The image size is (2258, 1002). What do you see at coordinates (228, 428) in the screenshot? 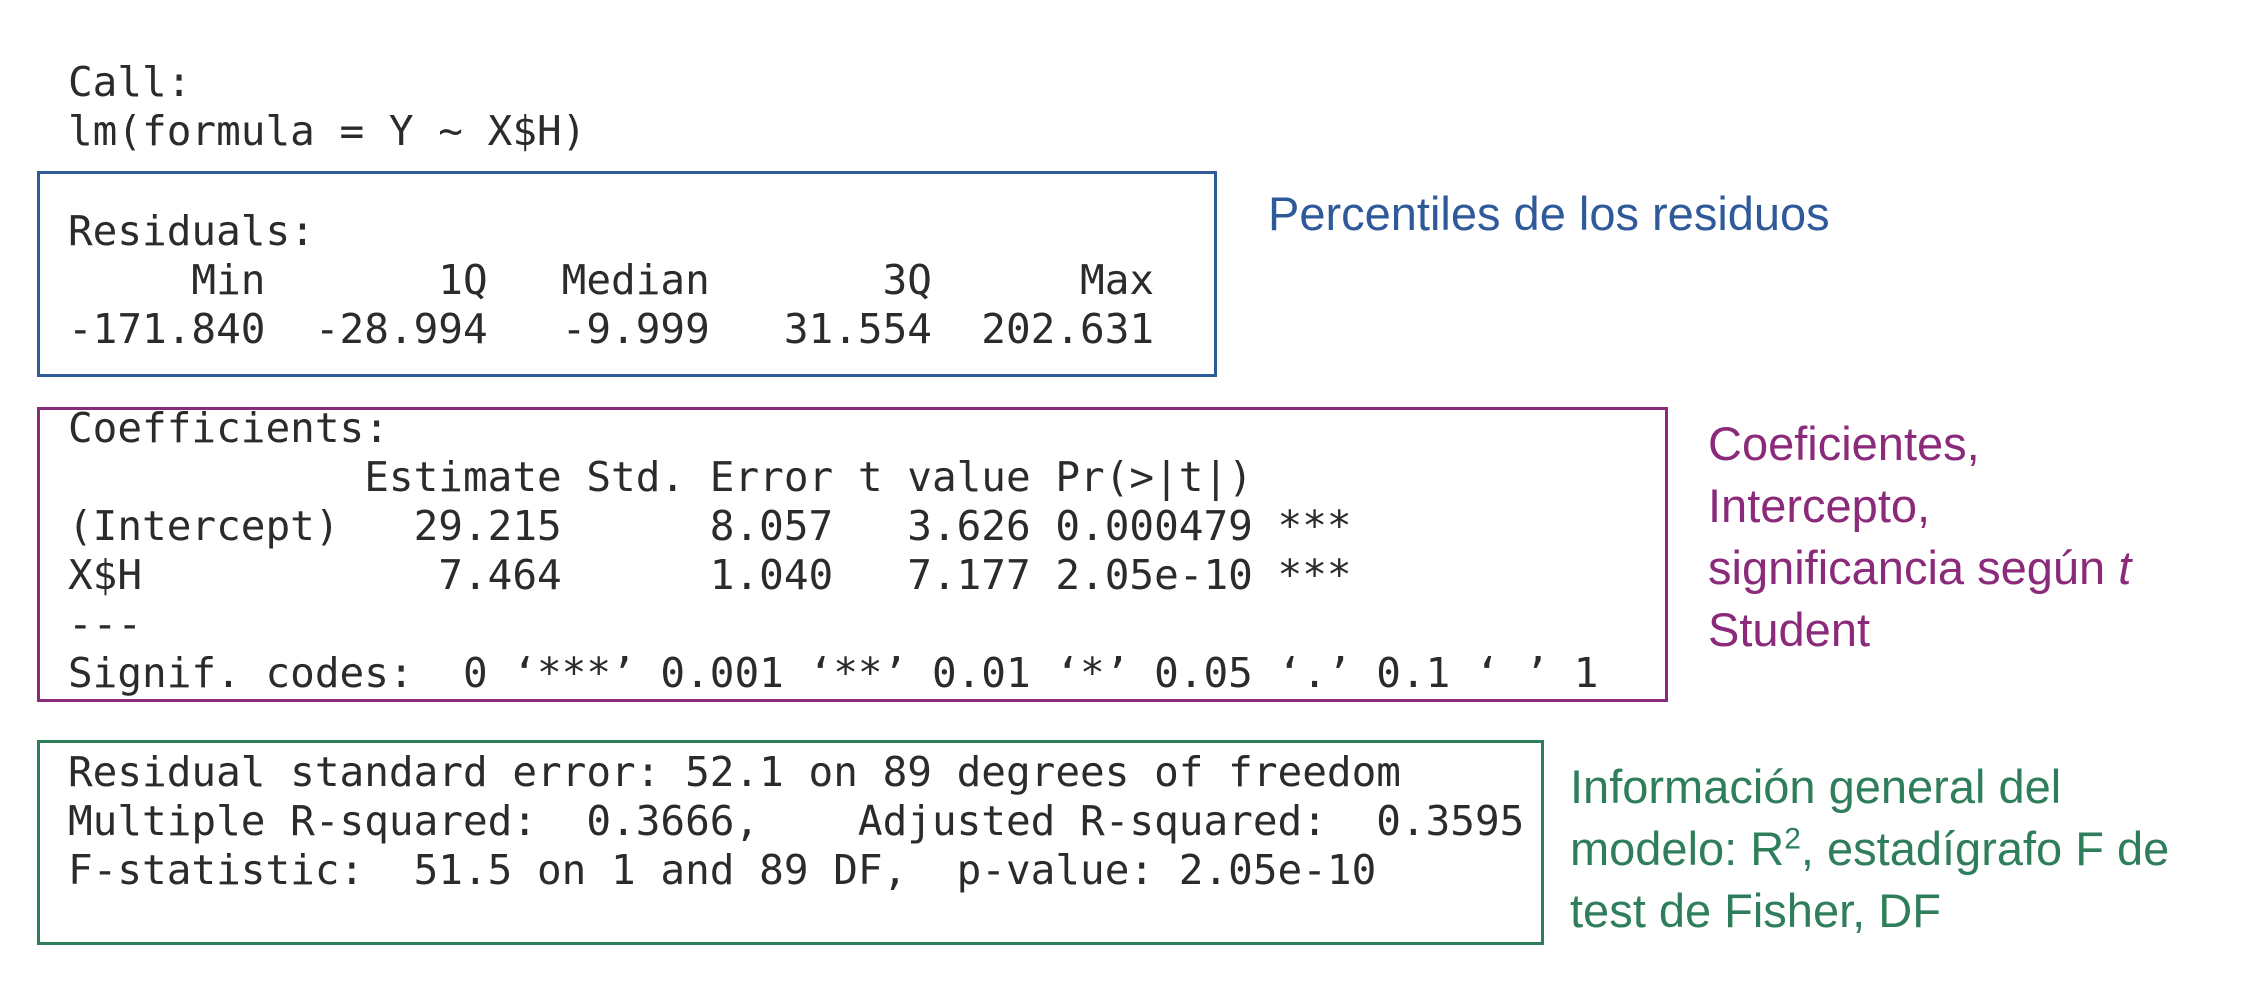
I see `coefficients-label: Coefficients:` at bounding box center [228, 428].